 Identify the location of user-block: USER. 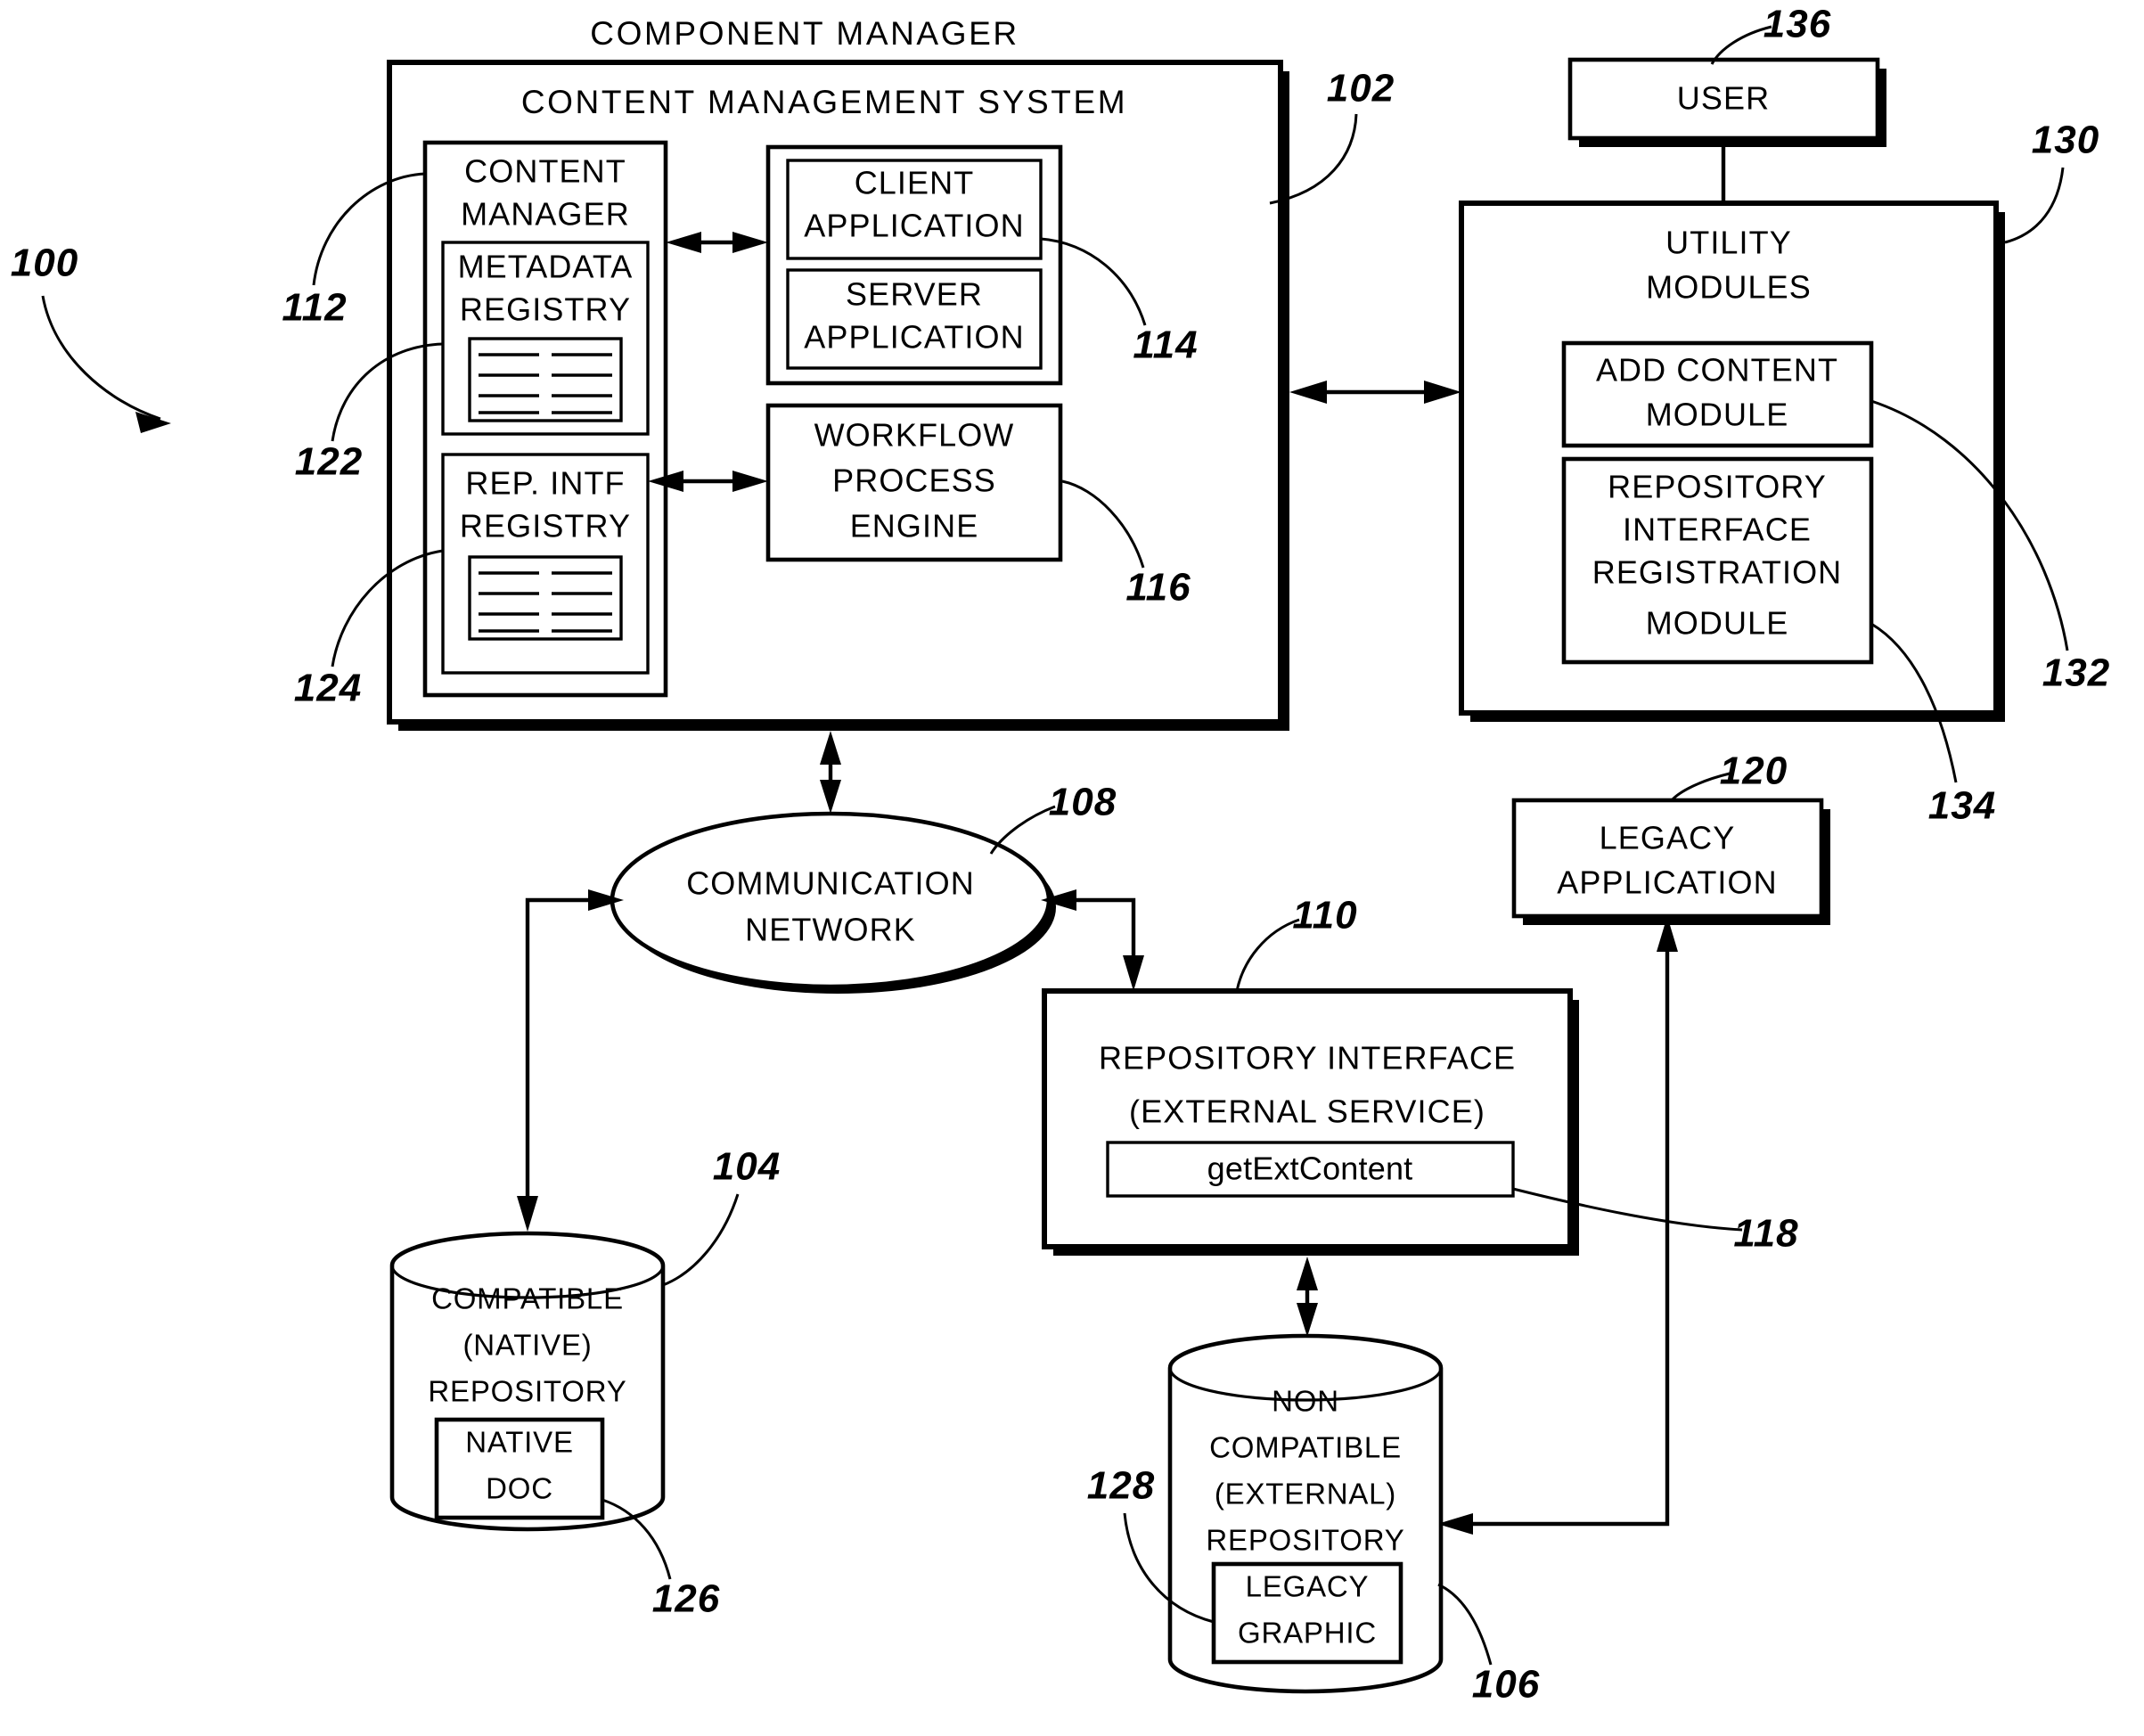
(1726, 102).